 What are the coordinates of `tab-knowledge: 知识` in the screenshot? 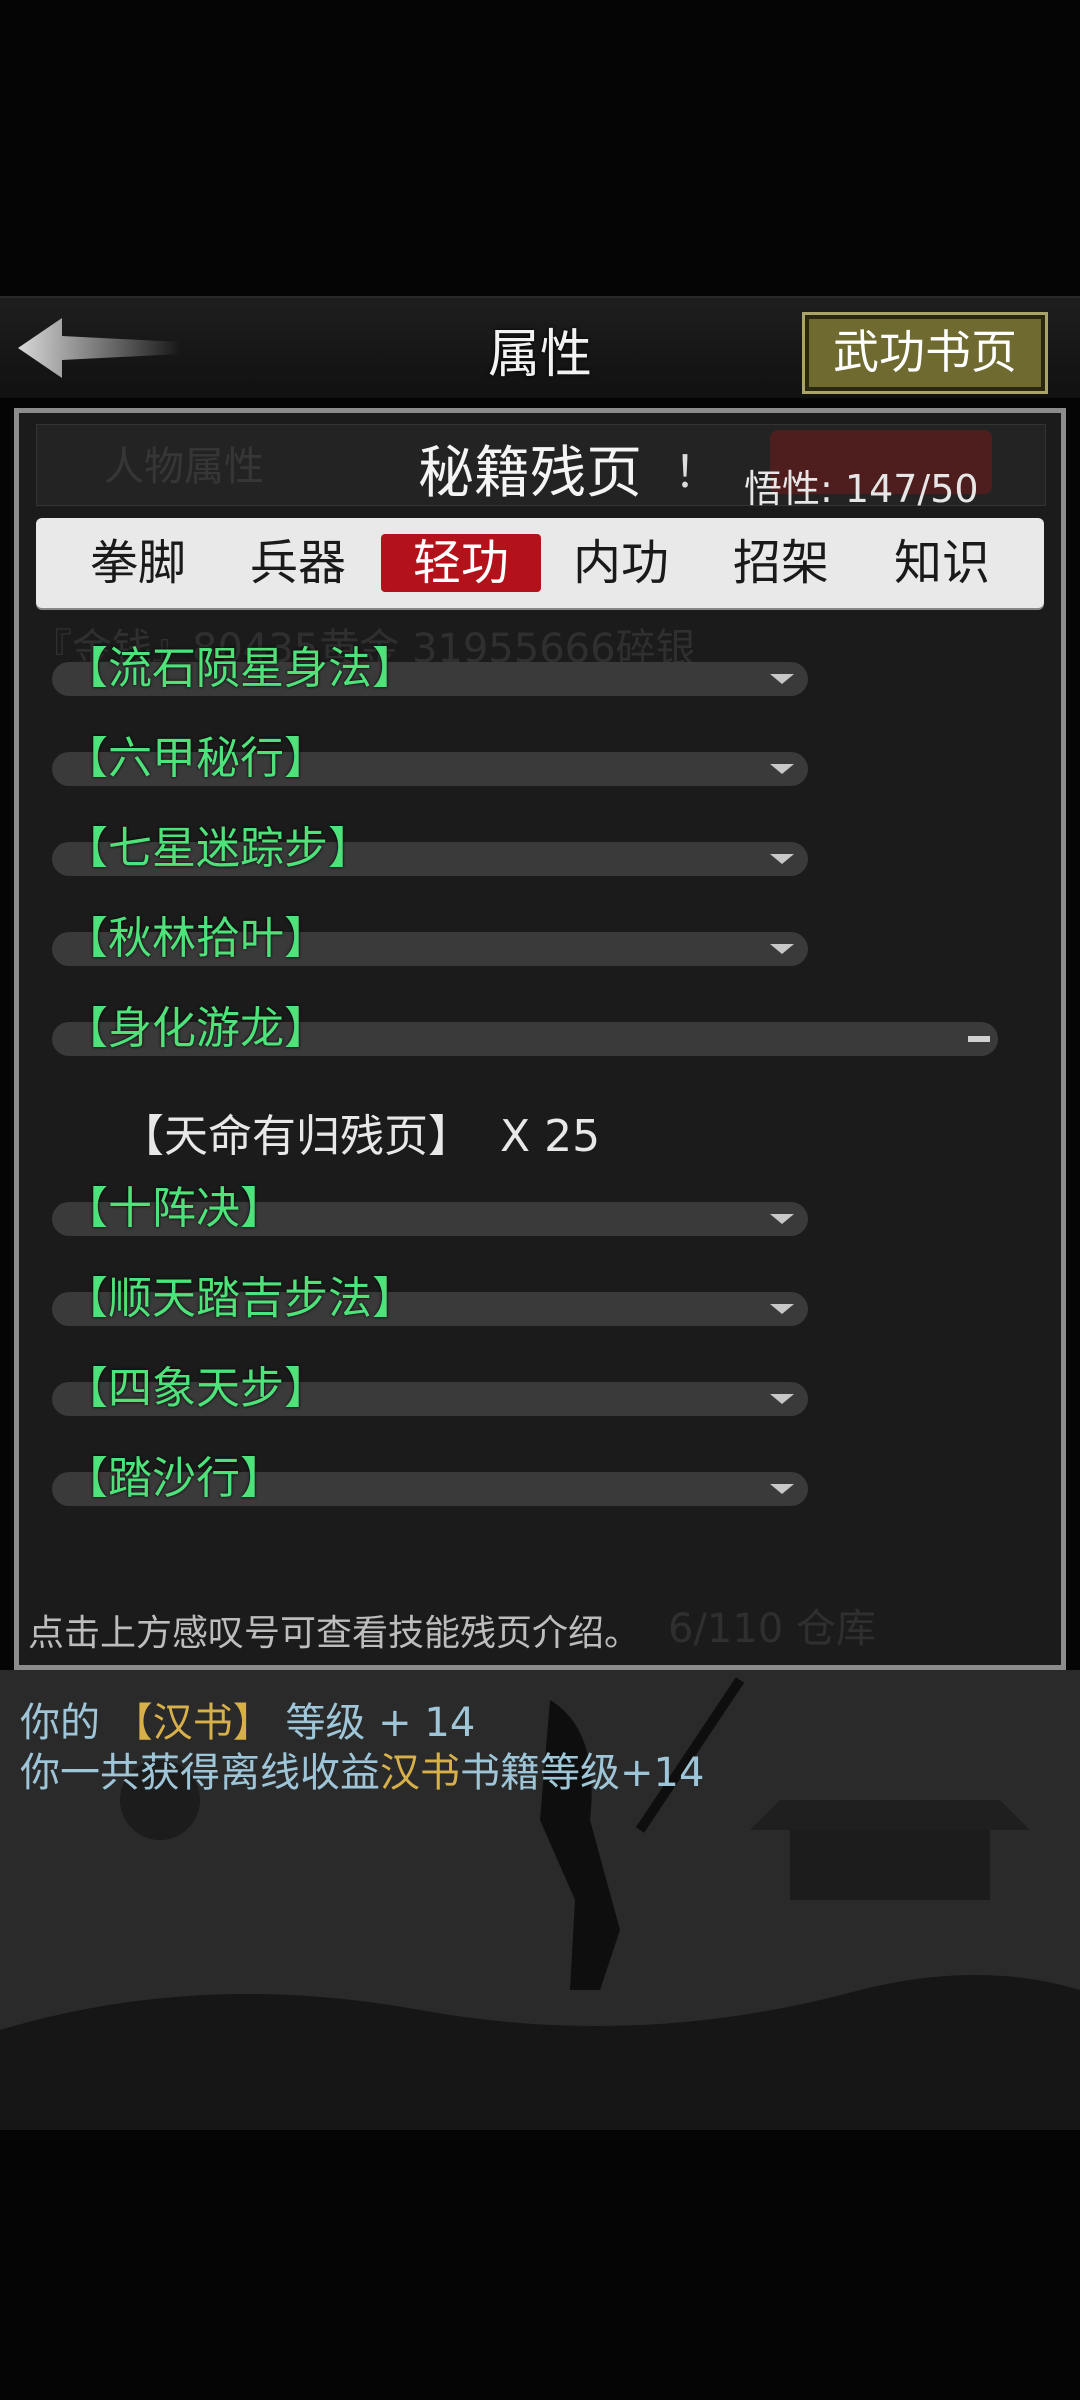 It's located at (942, 563).